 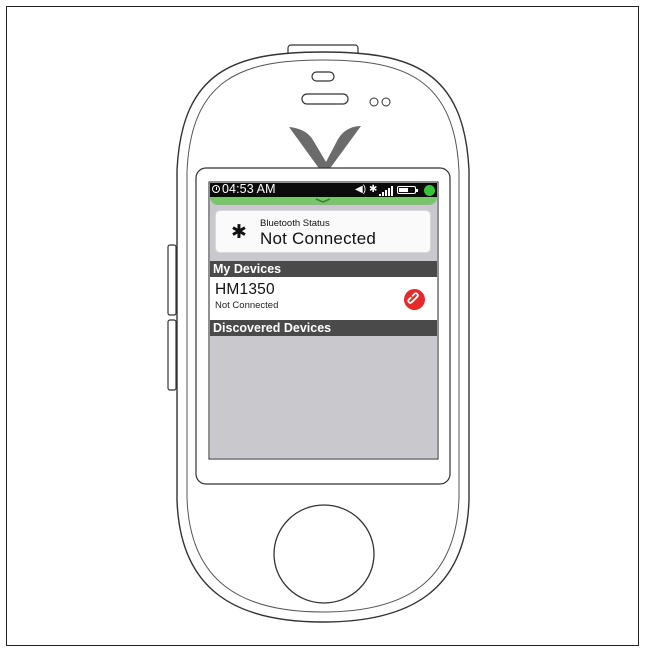 I want to click on my-devices-header: My Devices, so click(x=323, y=269).